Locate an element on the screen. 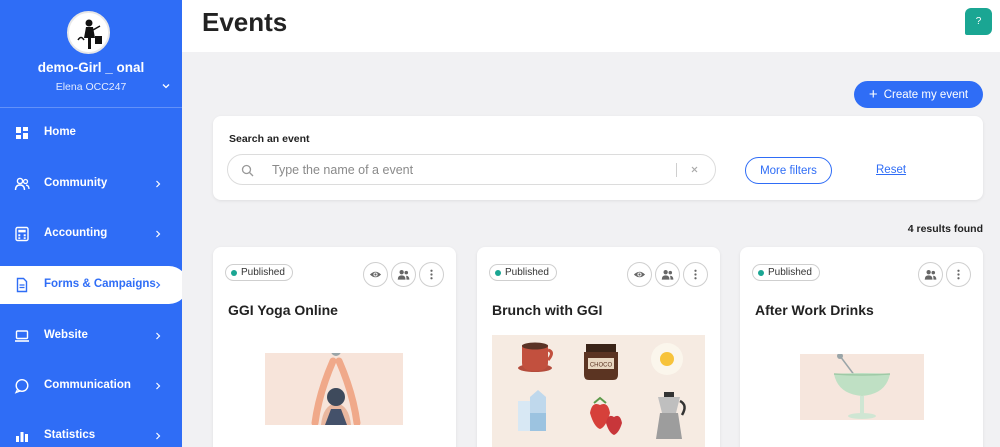 This screenshot has width=1000, height=447. close-icon is located at coordinates (694, 169).